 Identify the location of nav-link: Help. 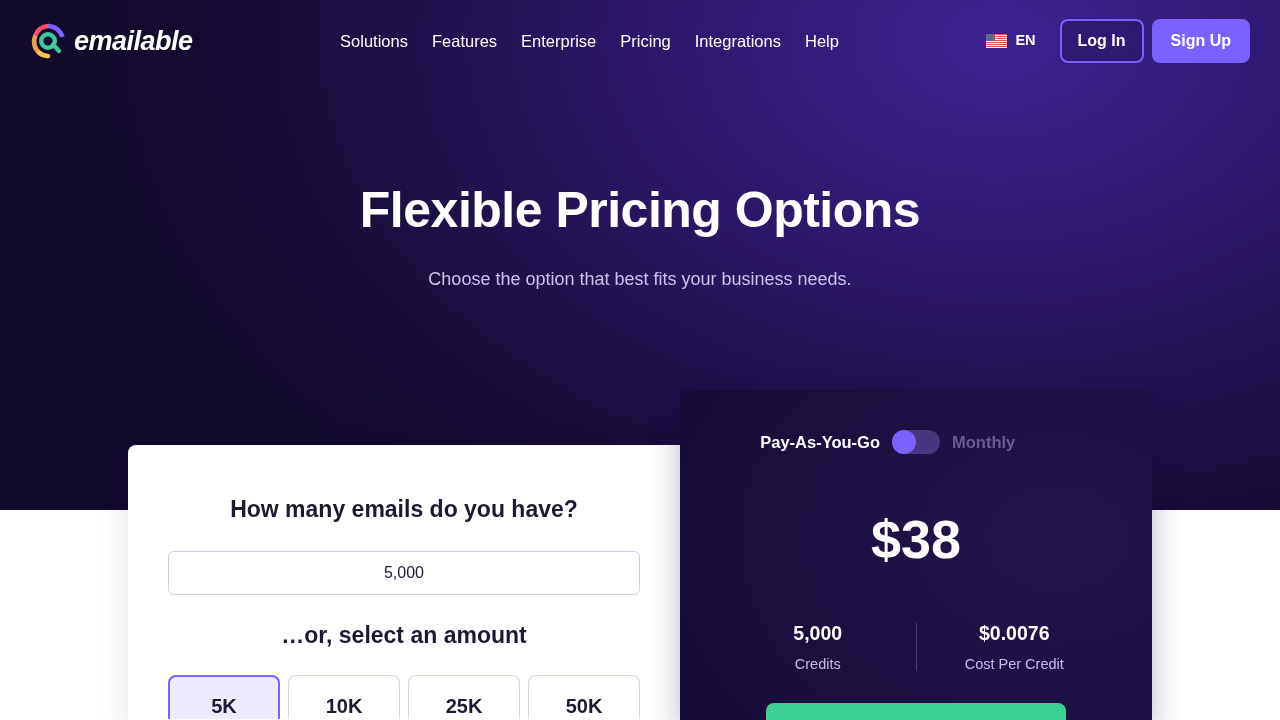
(821, 41).